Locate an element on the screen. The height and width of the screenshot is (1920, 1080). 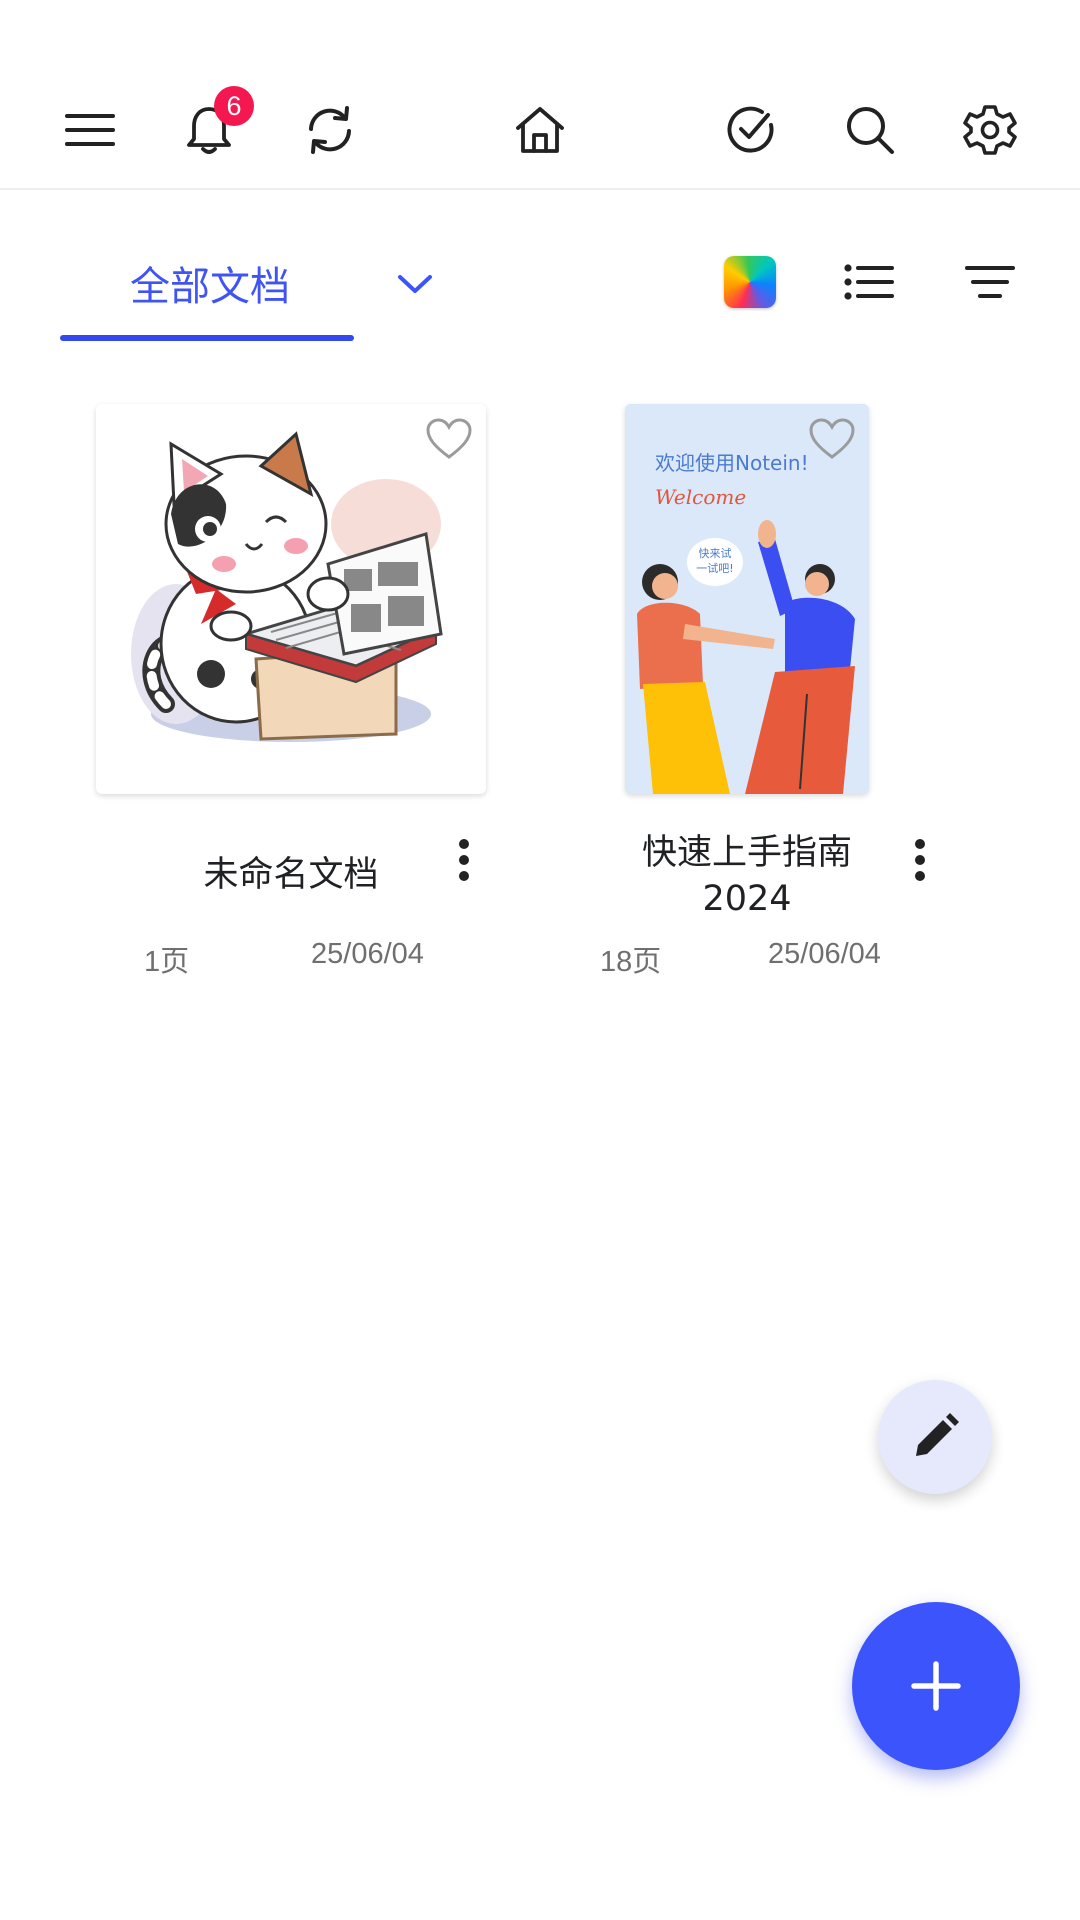
settings-icon is located at coordinates (990, 130).